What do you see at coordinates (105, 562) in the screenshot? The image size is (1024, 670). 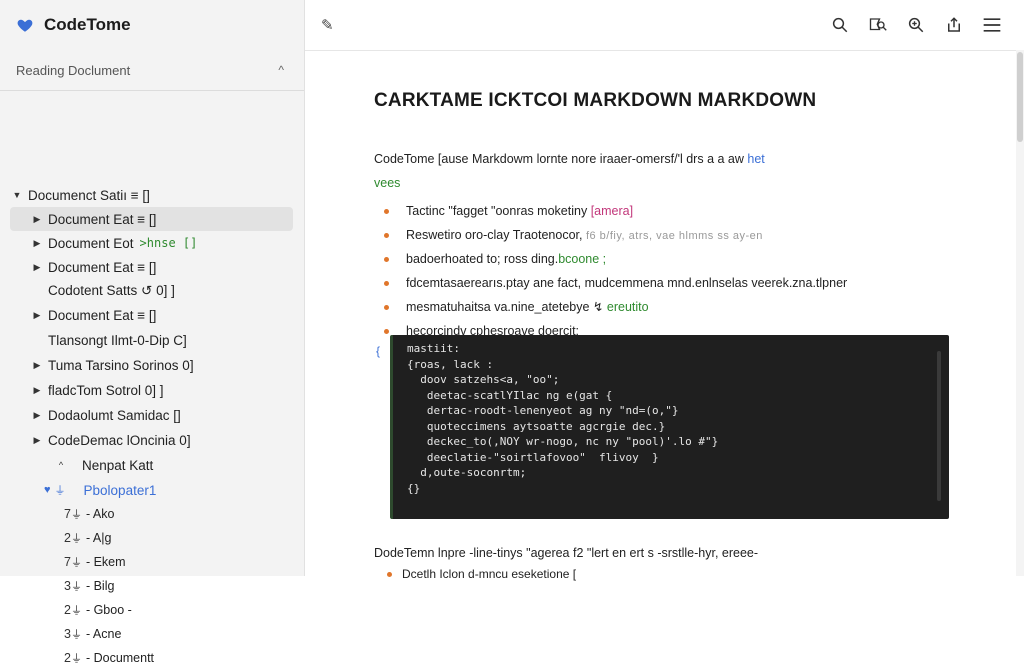 I see `sub-item-label: - Ekem` at bounding box center [105, 562].